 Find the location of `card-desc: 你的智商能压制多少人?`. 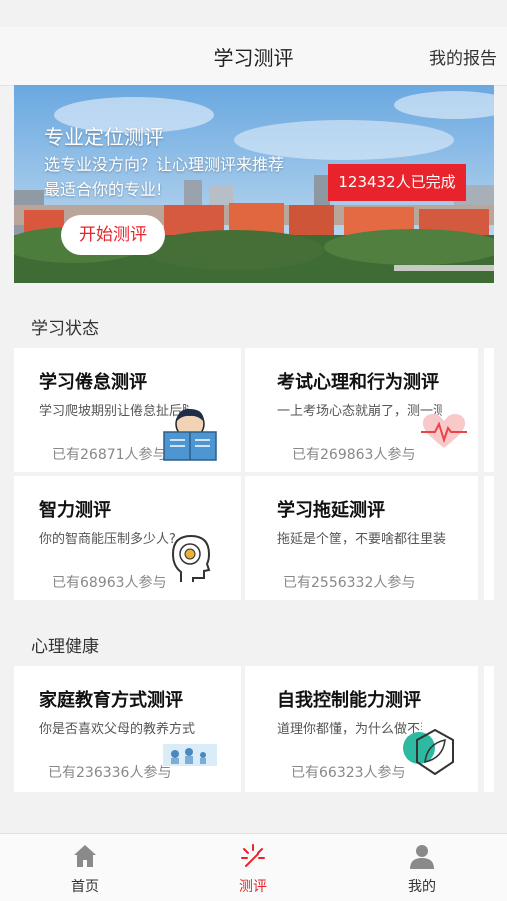

card-desc: 你的智商能压制多少人? is located at coordinates (107, 539).